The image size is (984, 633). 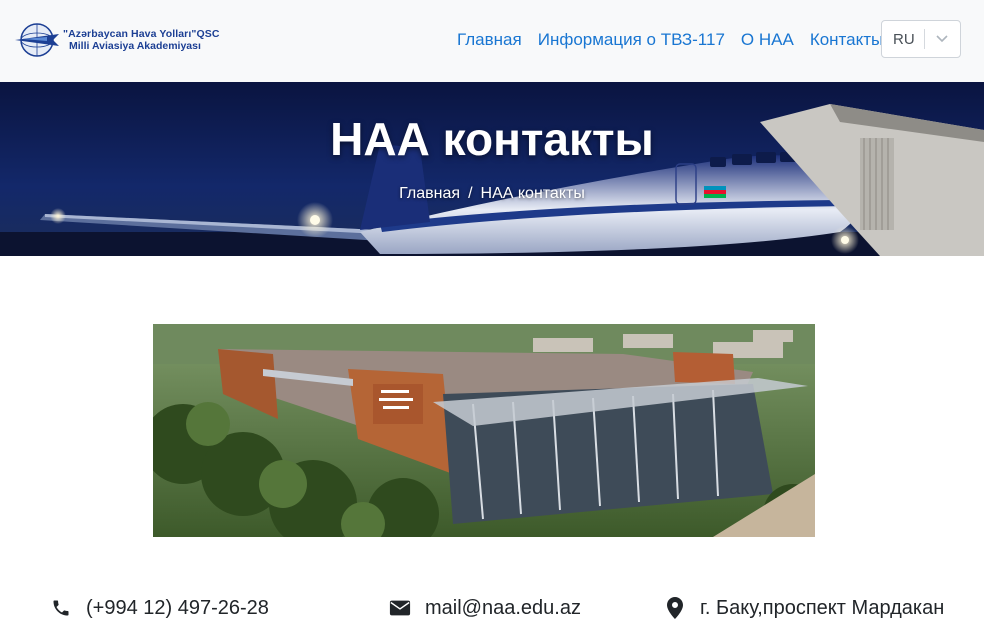 I want to click on breadcrumb-current: НАА контакты, so click(x=532, y=193).